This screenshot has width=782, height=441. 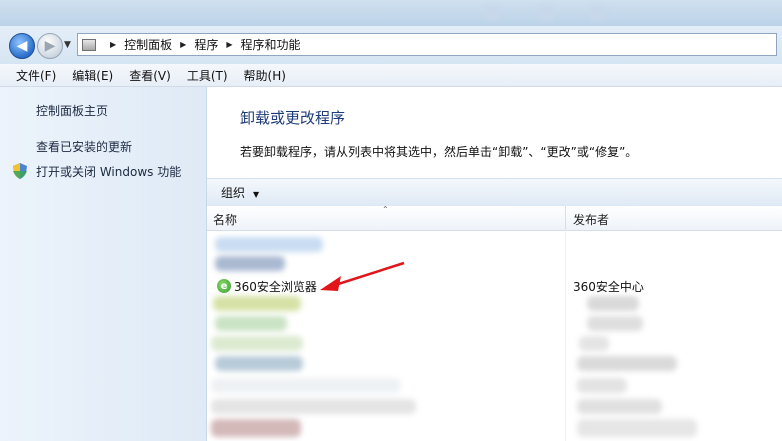 I want to click on control-panel-home-link: 控制面板主页, so click(x=72, y=110).